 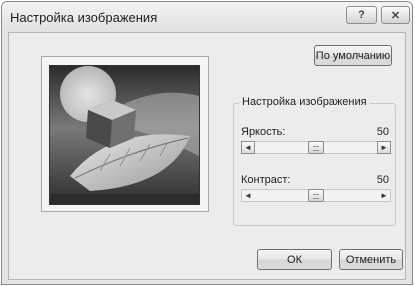 What do you see at coordinates (395, 15) in the screenshot?
I see `close-button: ✕` at bounding box center [395, 15].